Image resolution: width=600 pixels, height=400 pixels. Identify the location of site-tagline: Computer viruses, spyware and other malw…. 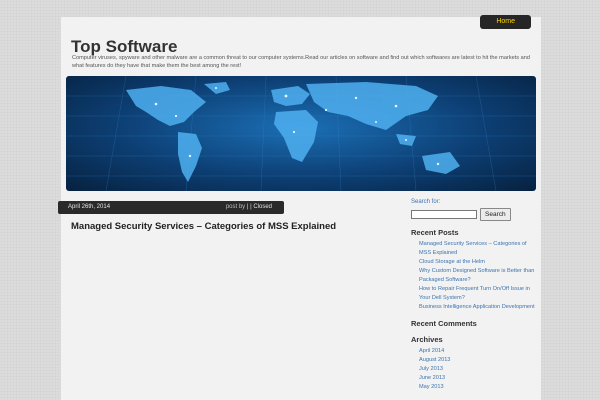
(301, 62).